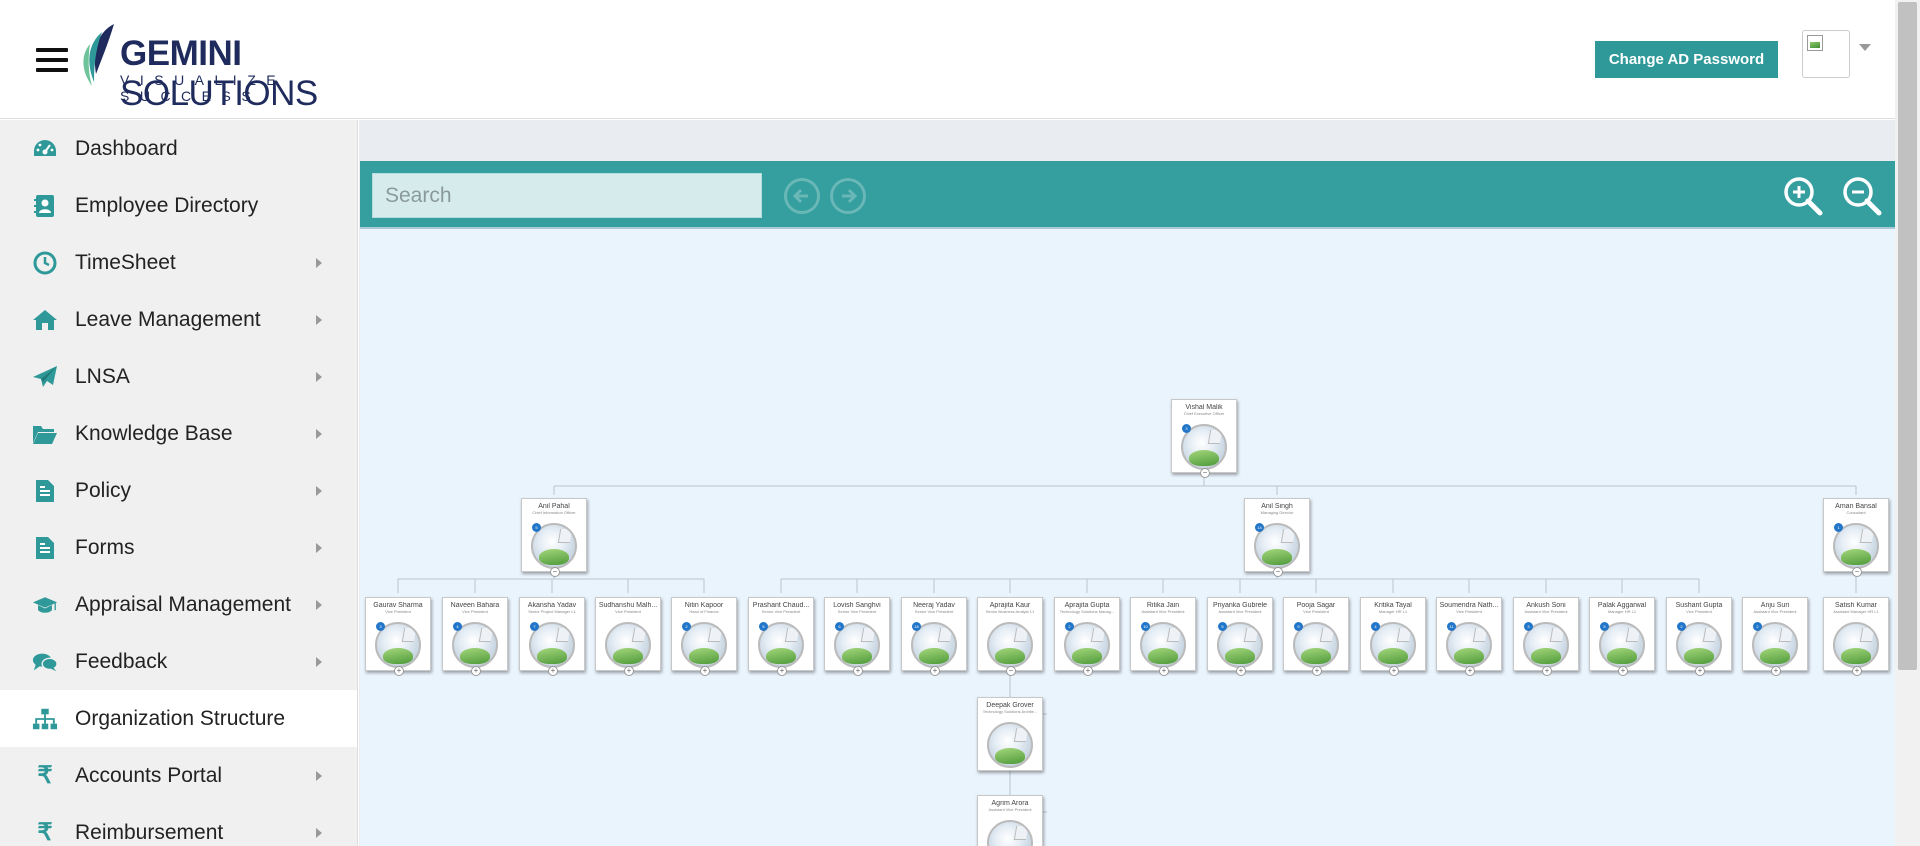 The width and height of the screenshot is (1920, 846). What do you see at coordinates (178, 490) in the screenshot?
I see `sidebar-item-policy: Policy` at bounding box center [178, 490].